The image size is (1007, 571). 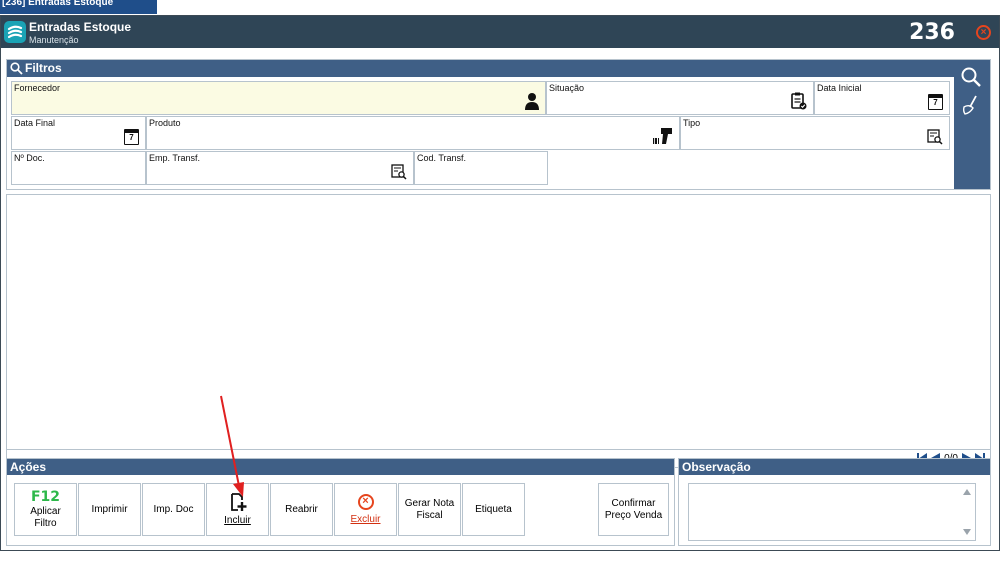 What do you see at coordinates (45, 496) in the screenshot?
I see `f12-icon: F12` at bounding box center [45, 496].